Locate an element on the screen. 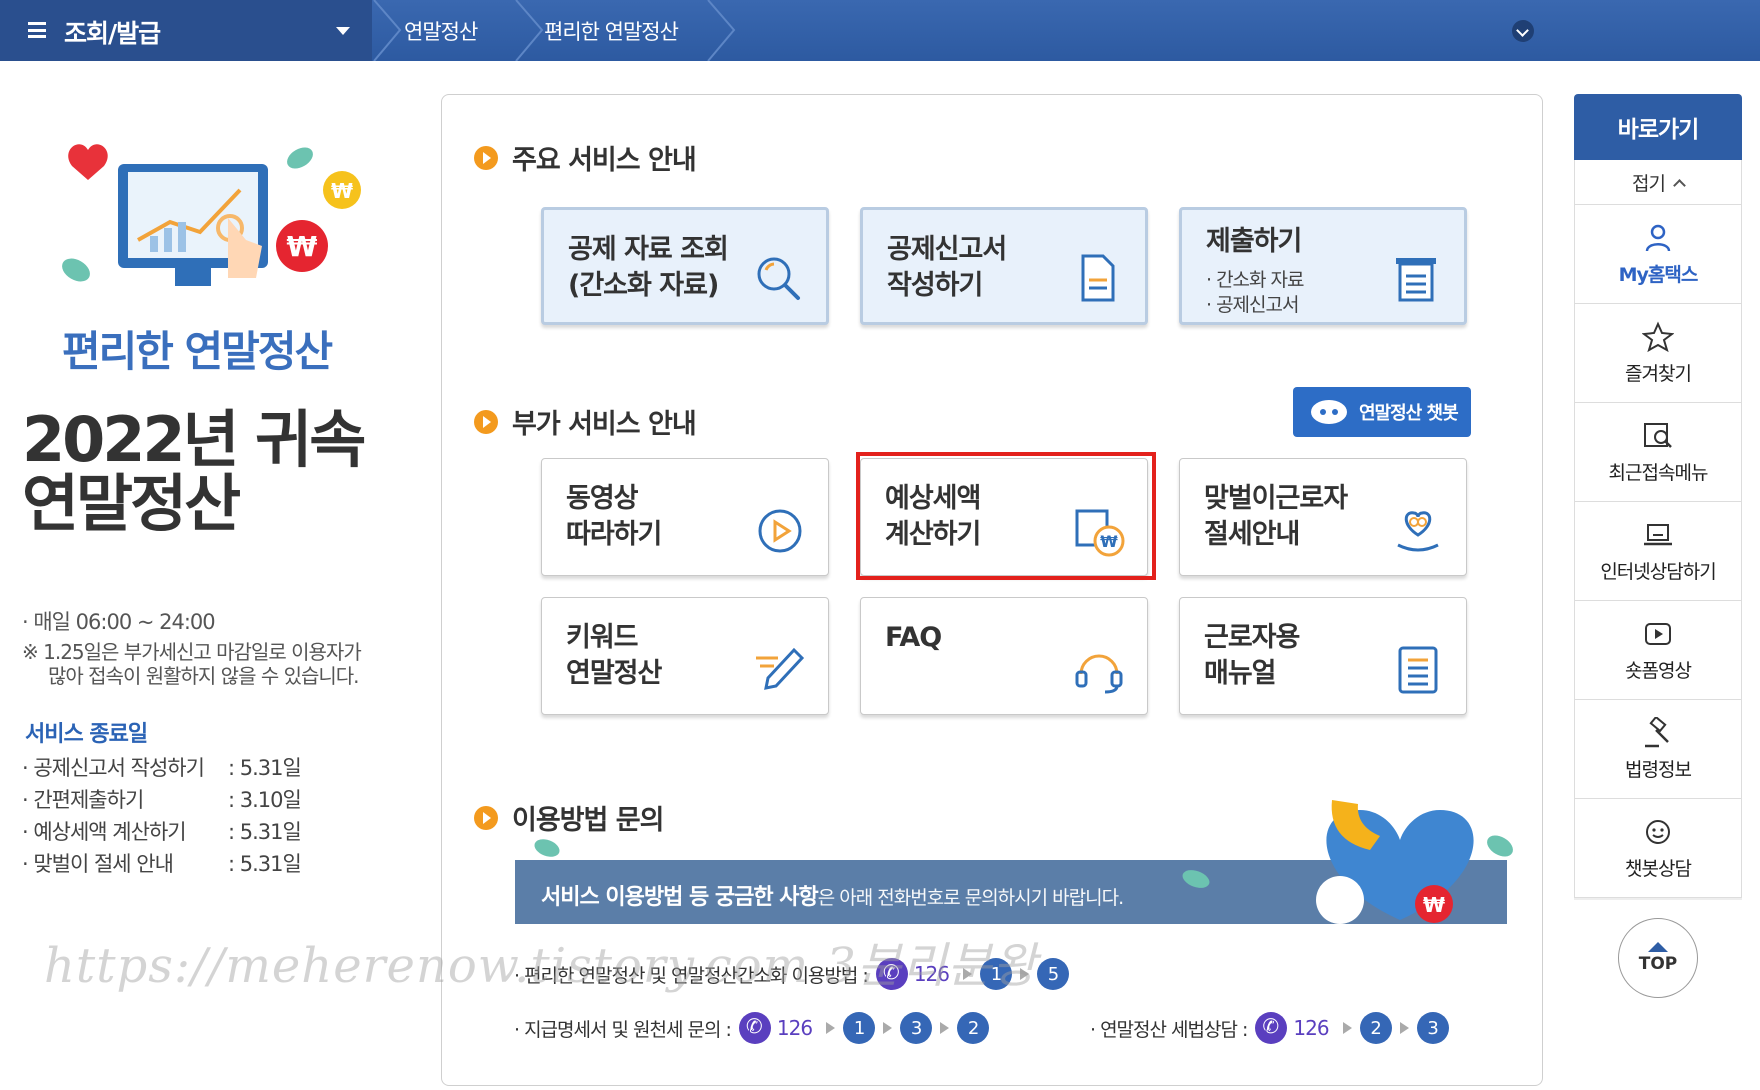 The width and height of the screenshot is (1760, 1090). star-icon is located at coordinates (1658, 336).